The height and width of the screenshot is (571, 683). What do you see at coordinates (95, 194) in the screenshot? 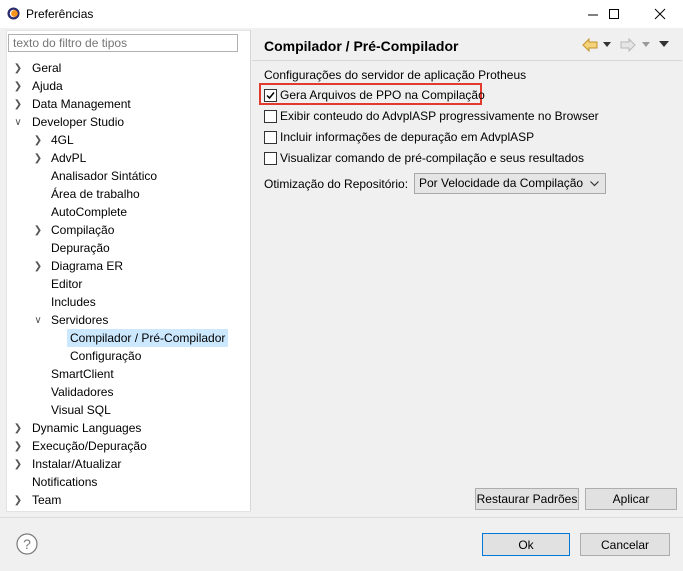
I see `tree-item-area-de-trabalho: Área de trabalho` at bounding box center [95, 194].